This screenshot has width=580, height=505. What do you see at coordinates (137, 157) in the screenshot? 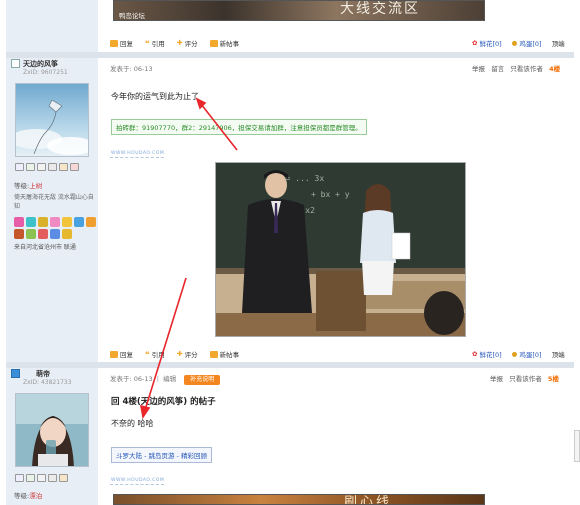
I see `divider` at bounding box center [137, 157].